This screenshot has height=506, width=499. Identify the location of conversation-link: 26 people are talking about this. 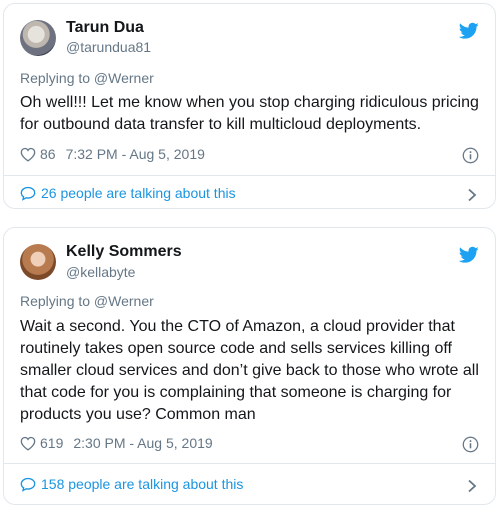
(128, 193).